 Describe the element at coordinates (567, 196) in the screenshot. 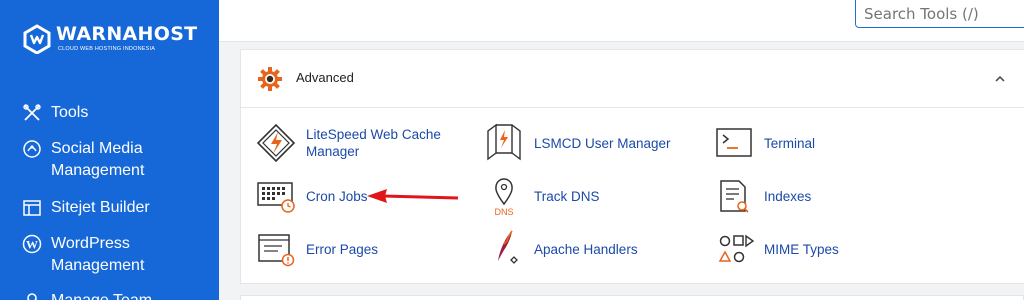

I see `tool-label: Track DNS` at that location.